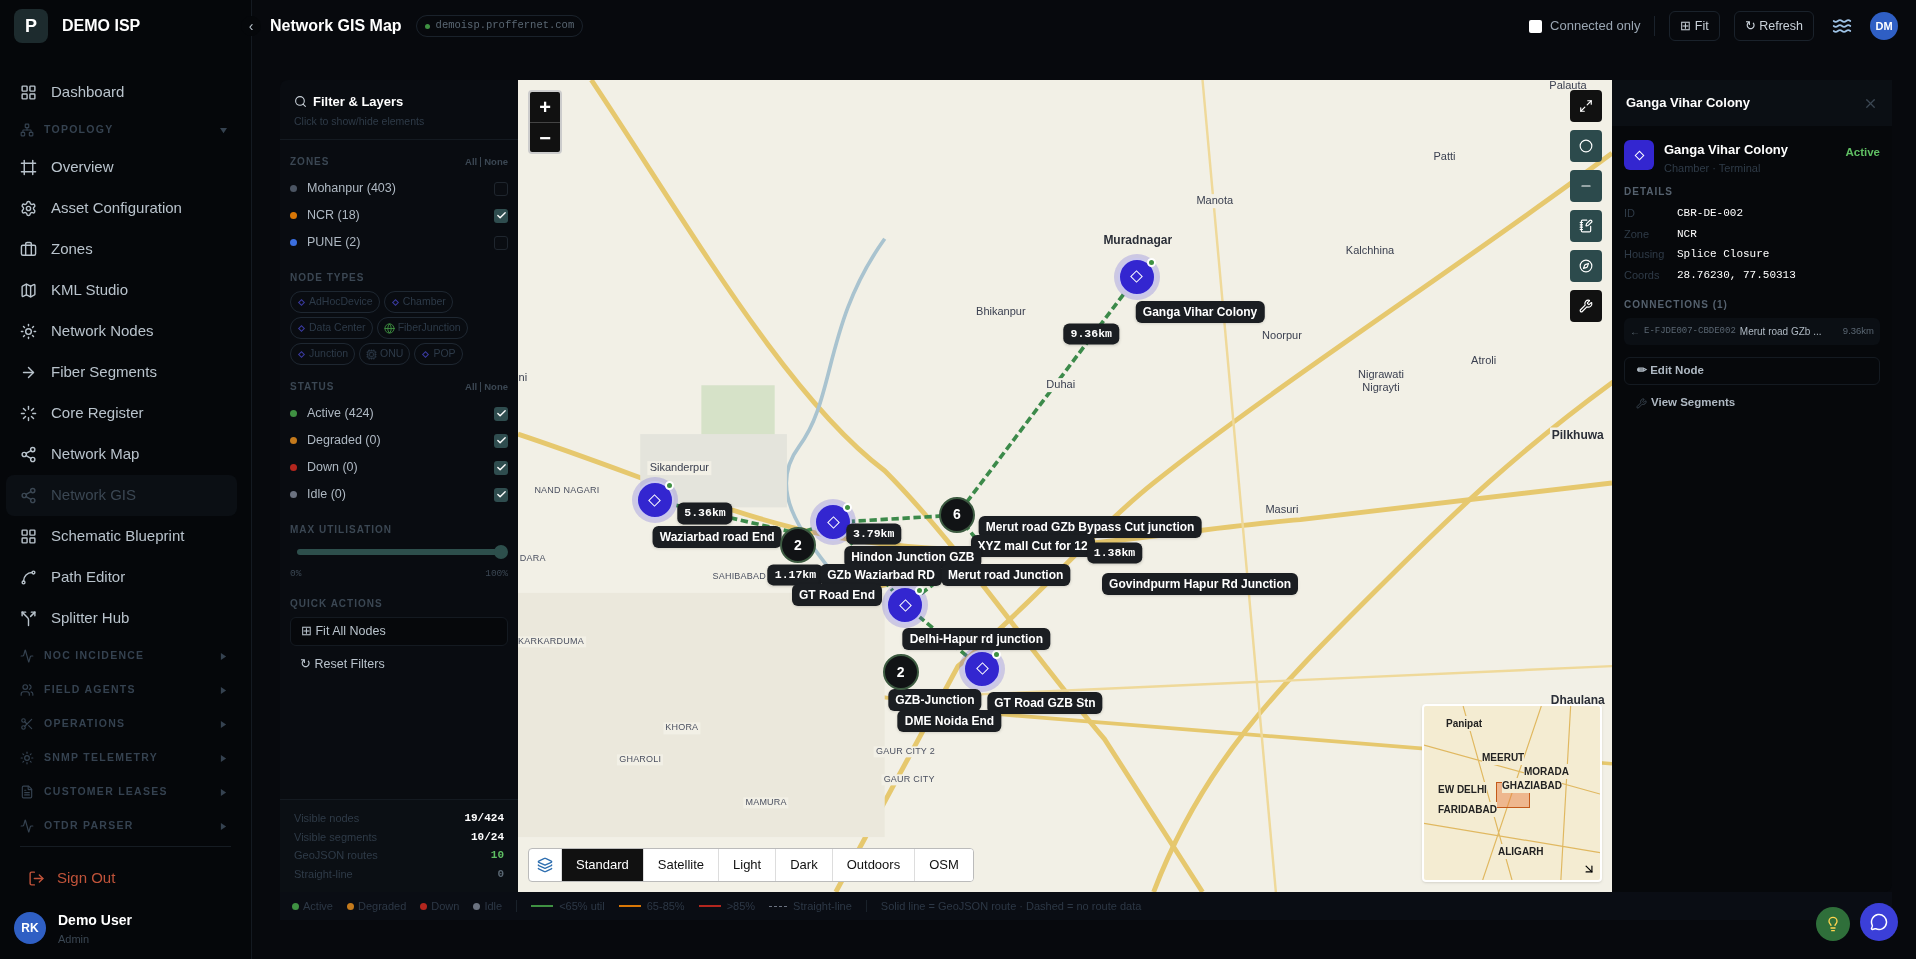  Describe the element at coordinates (1842, 26) in the screenshot. I see `wave-icon` at that location.